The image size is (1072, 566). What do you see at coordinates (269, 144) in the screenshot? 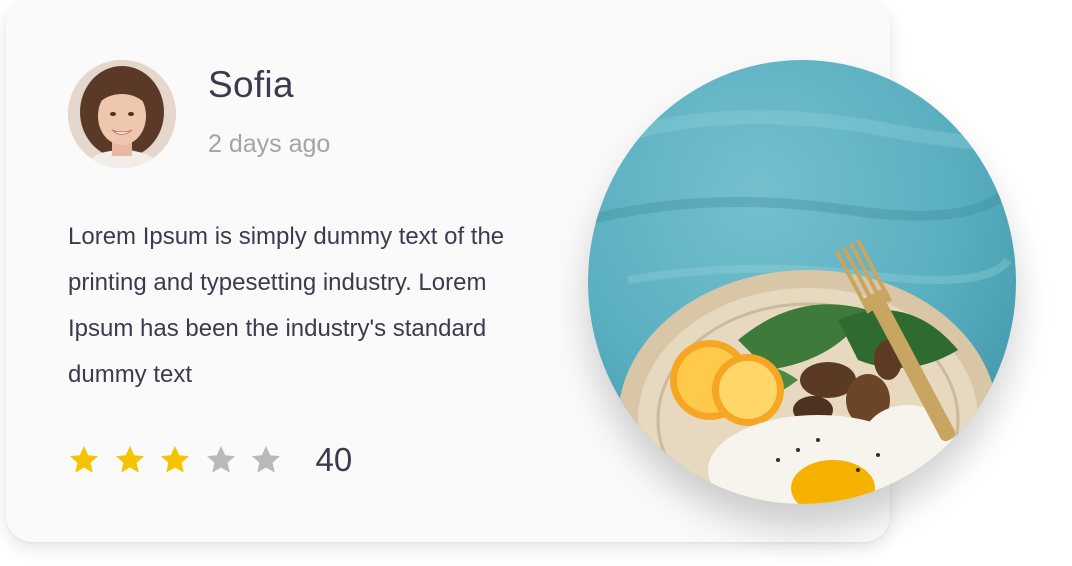
I see `review-timestamp: 2 days ago` at bounding box center [269, 144].